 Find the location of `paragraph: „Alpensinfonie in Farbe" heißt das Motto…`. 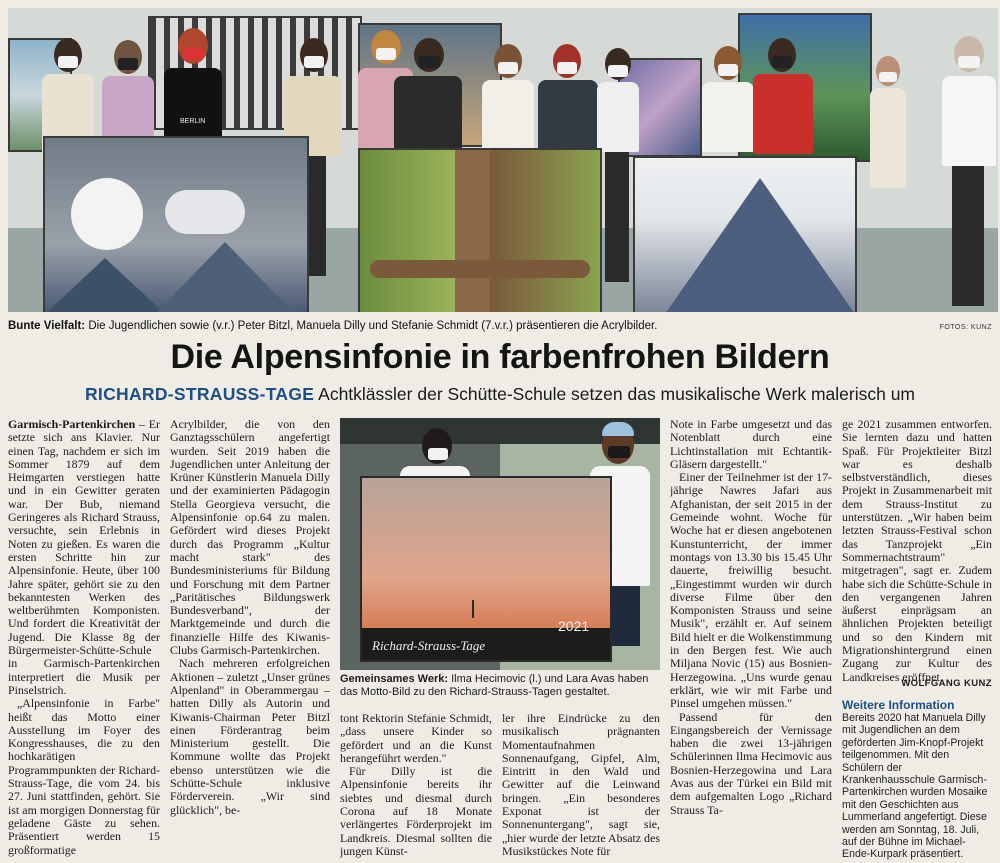

paragraph: „Alpensinfonie in Farbe" heißt das Motto… is located at coordinates (84, 776).